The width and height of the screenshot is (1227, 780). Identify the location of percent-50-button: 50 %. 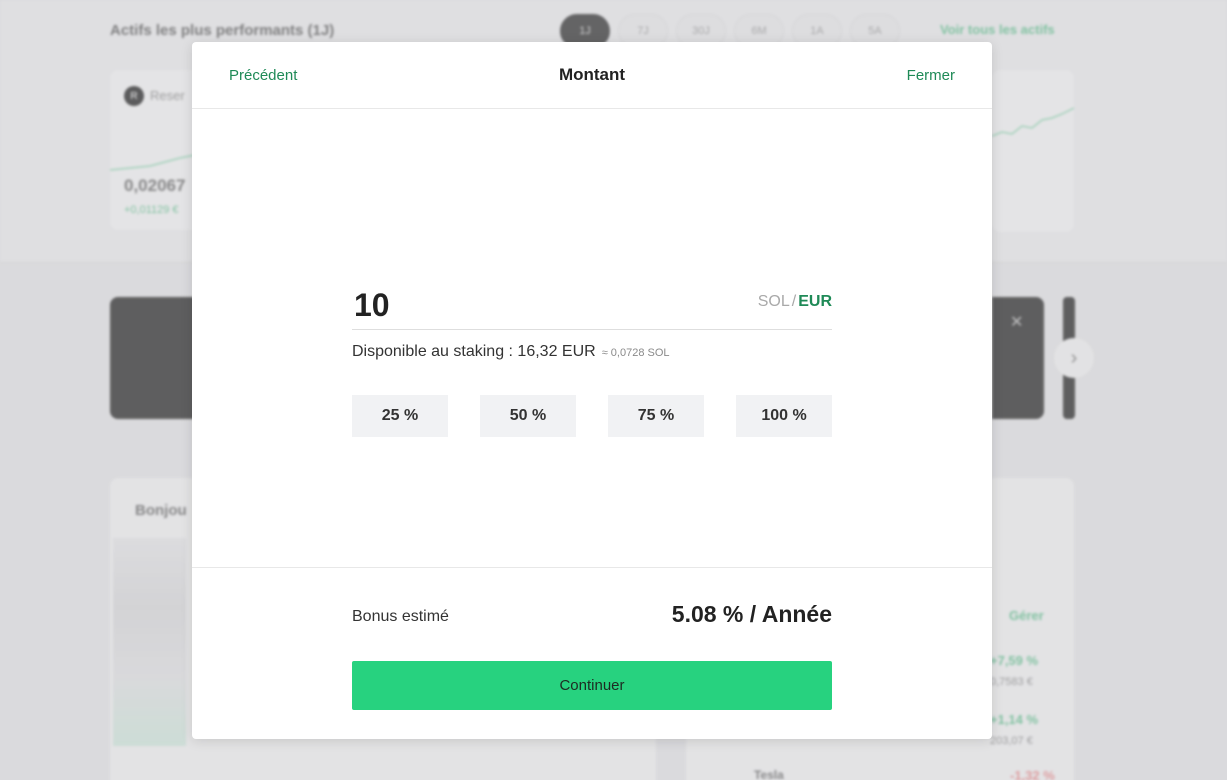
(528, 416).